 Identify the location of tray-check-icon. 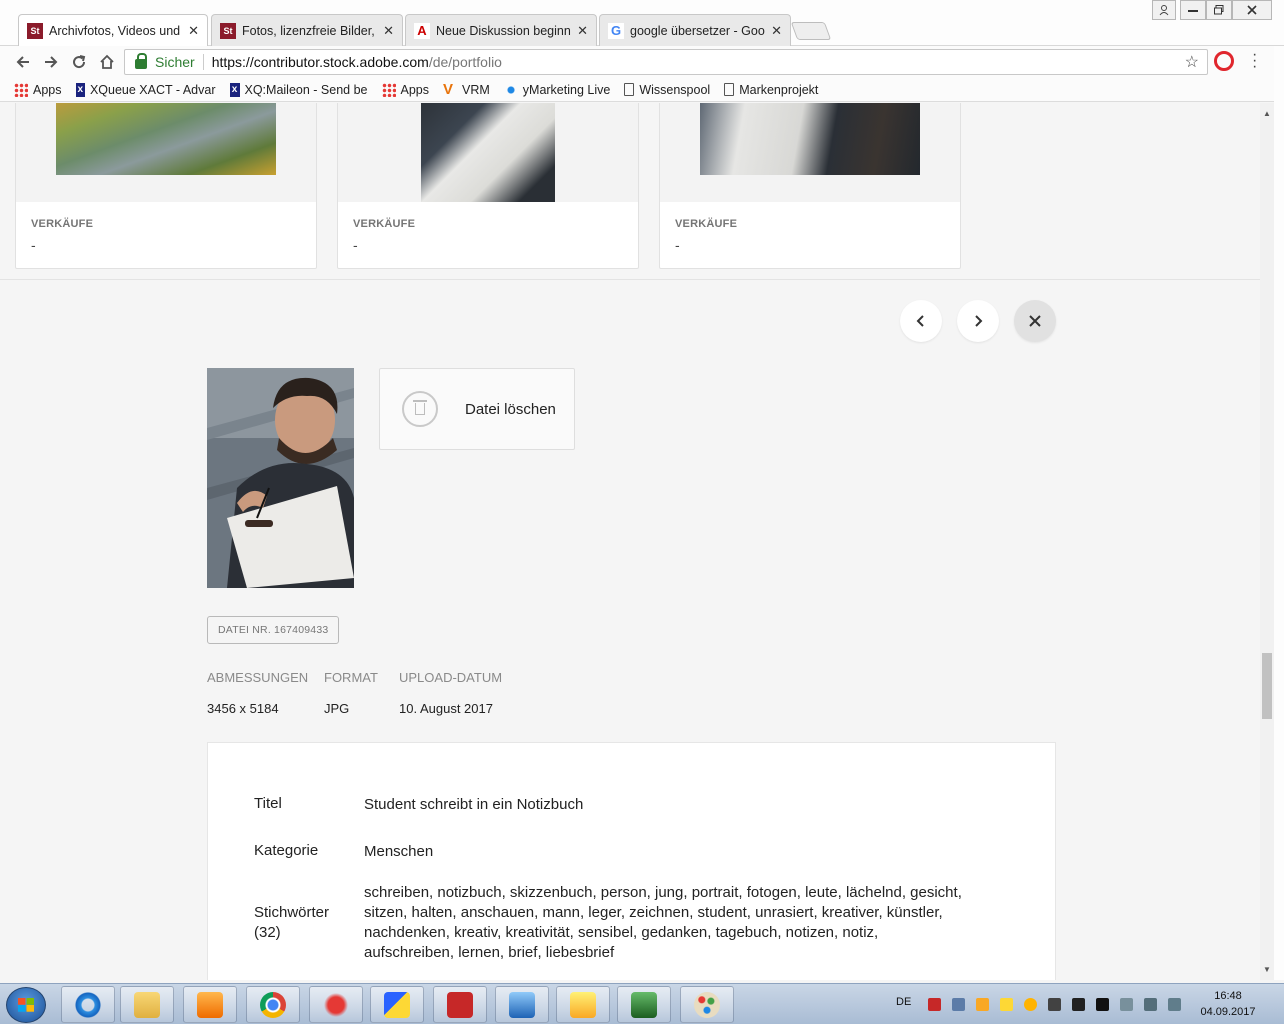
(1030, 1004).